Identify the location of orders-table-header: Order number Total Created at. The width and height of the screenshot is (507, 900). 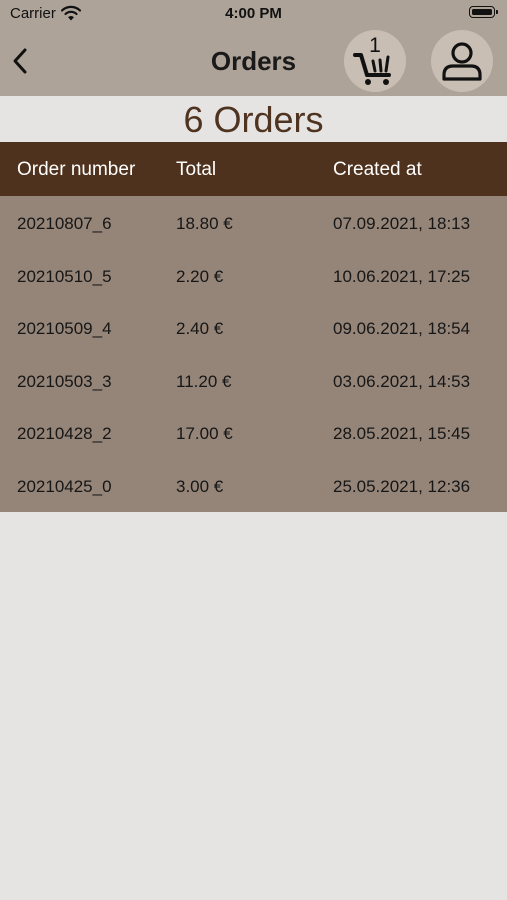
(253, 169).